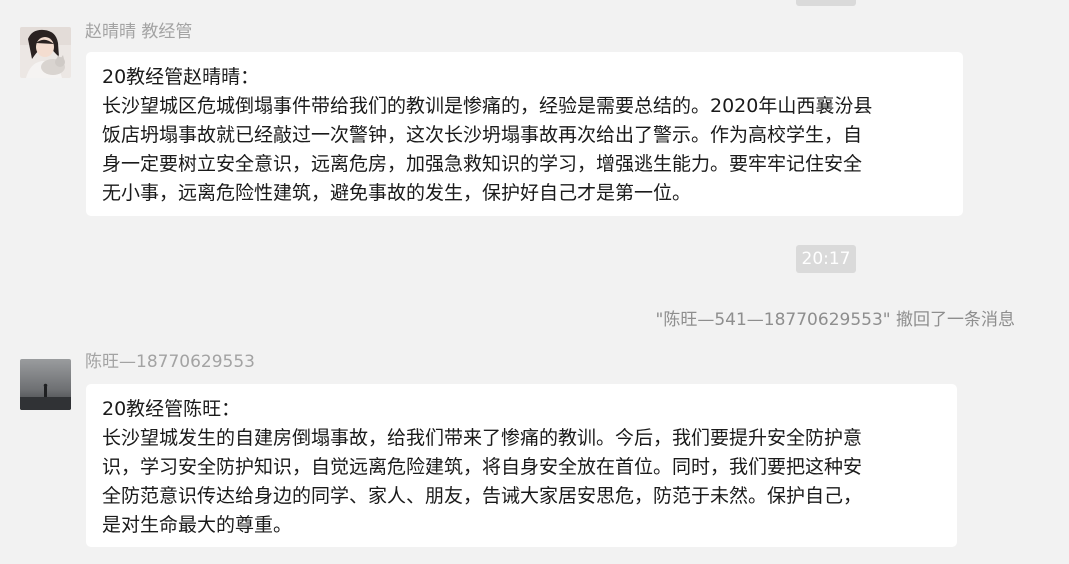 The height and width of the screenshot is (564, 1069). Describe the element at coordinates (139, 32) in the screenshot. I see `sender-name: 赵晴晴 教经管` at that location.